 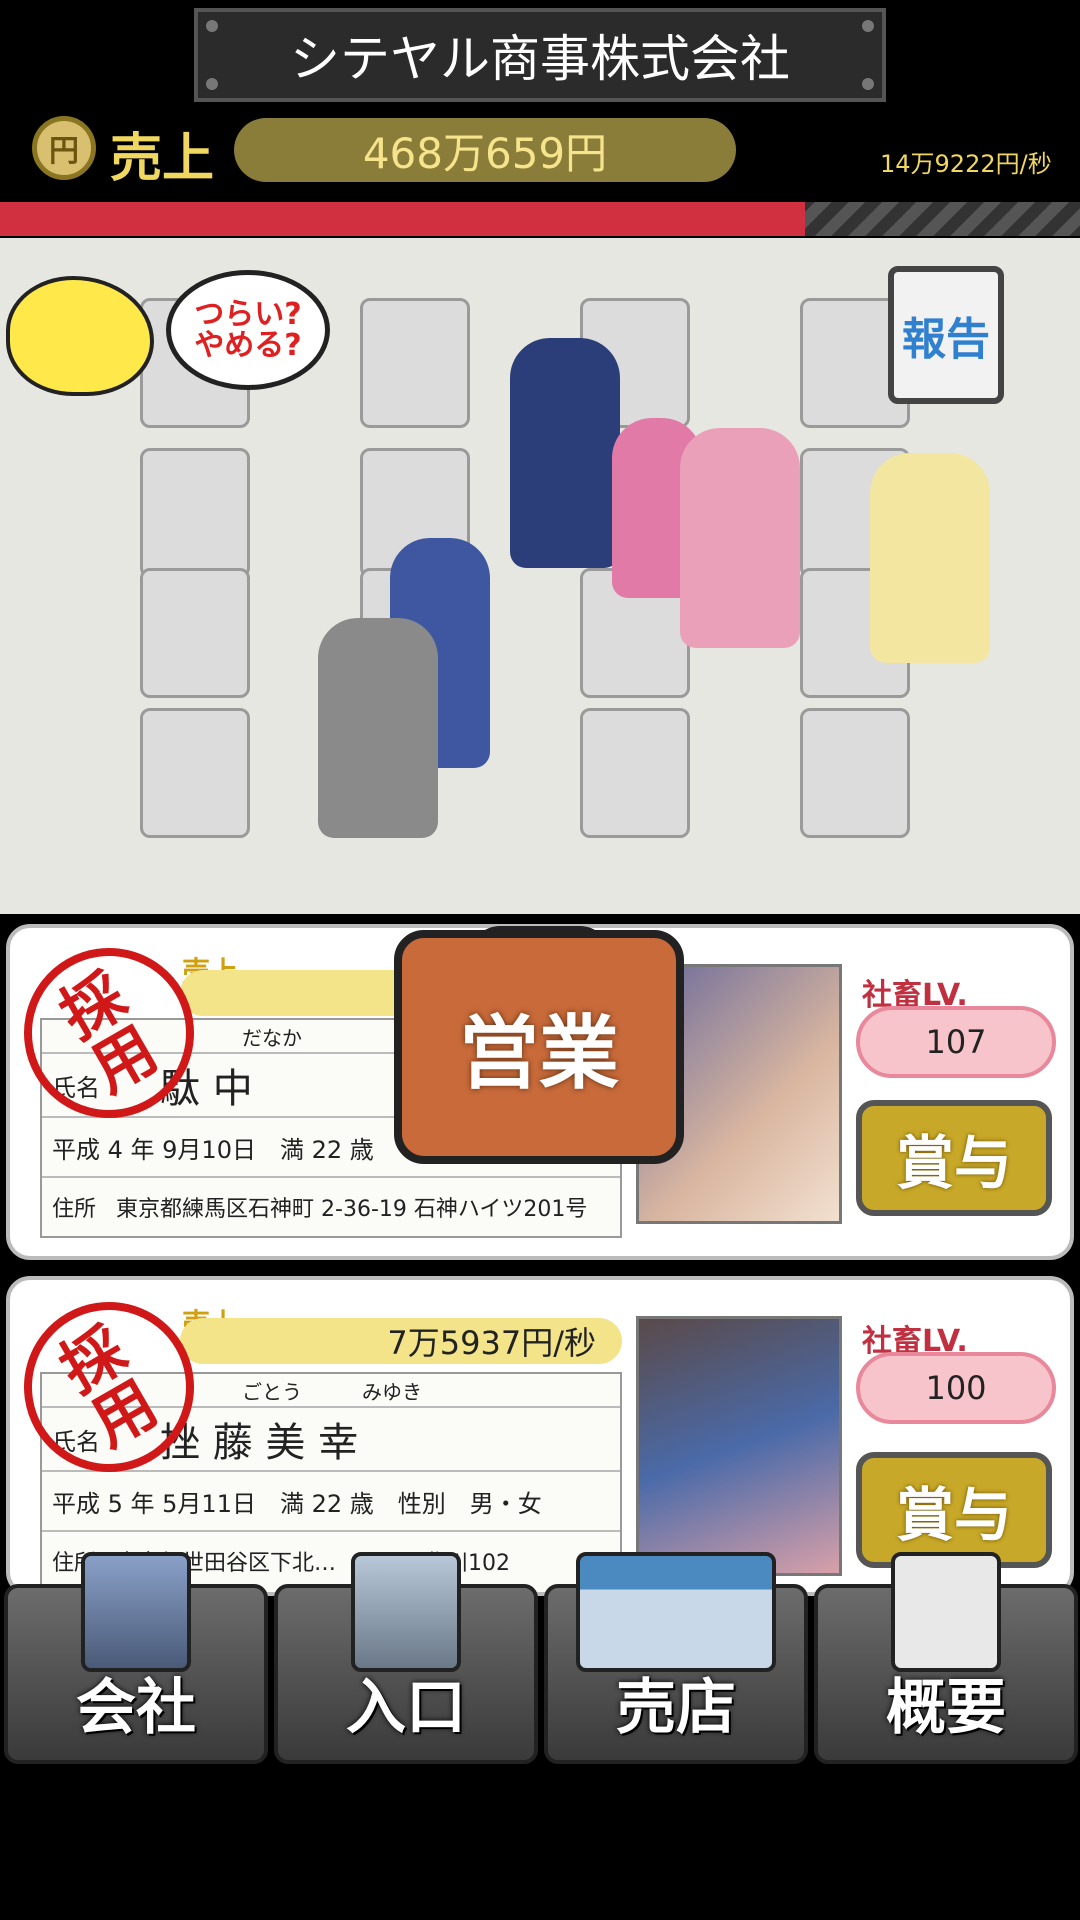 I want to click on nav-company-button: 会社, so click(x=136, y=1658).